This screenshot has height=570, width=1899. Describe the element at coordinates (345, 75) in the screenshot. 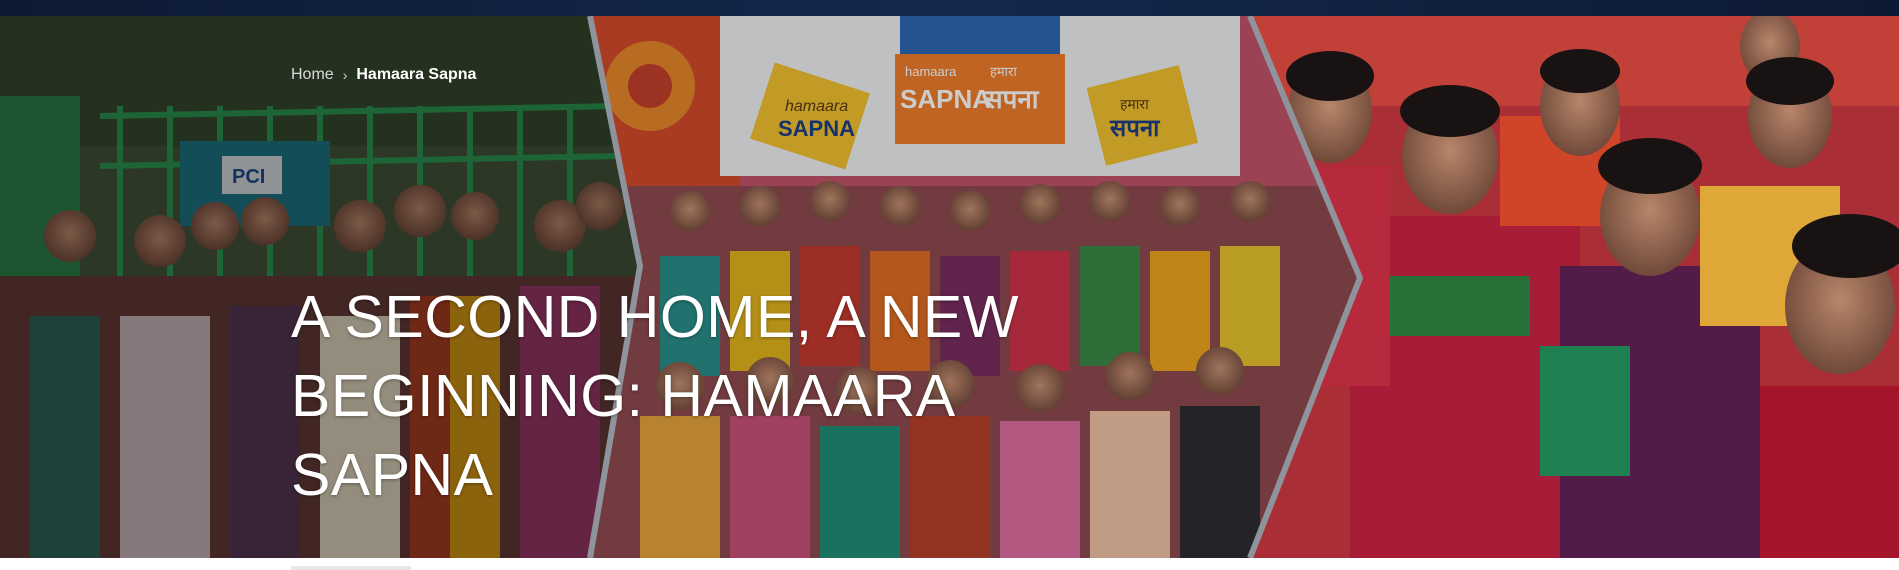

I see `chevron-right-icon: ›` at that location.